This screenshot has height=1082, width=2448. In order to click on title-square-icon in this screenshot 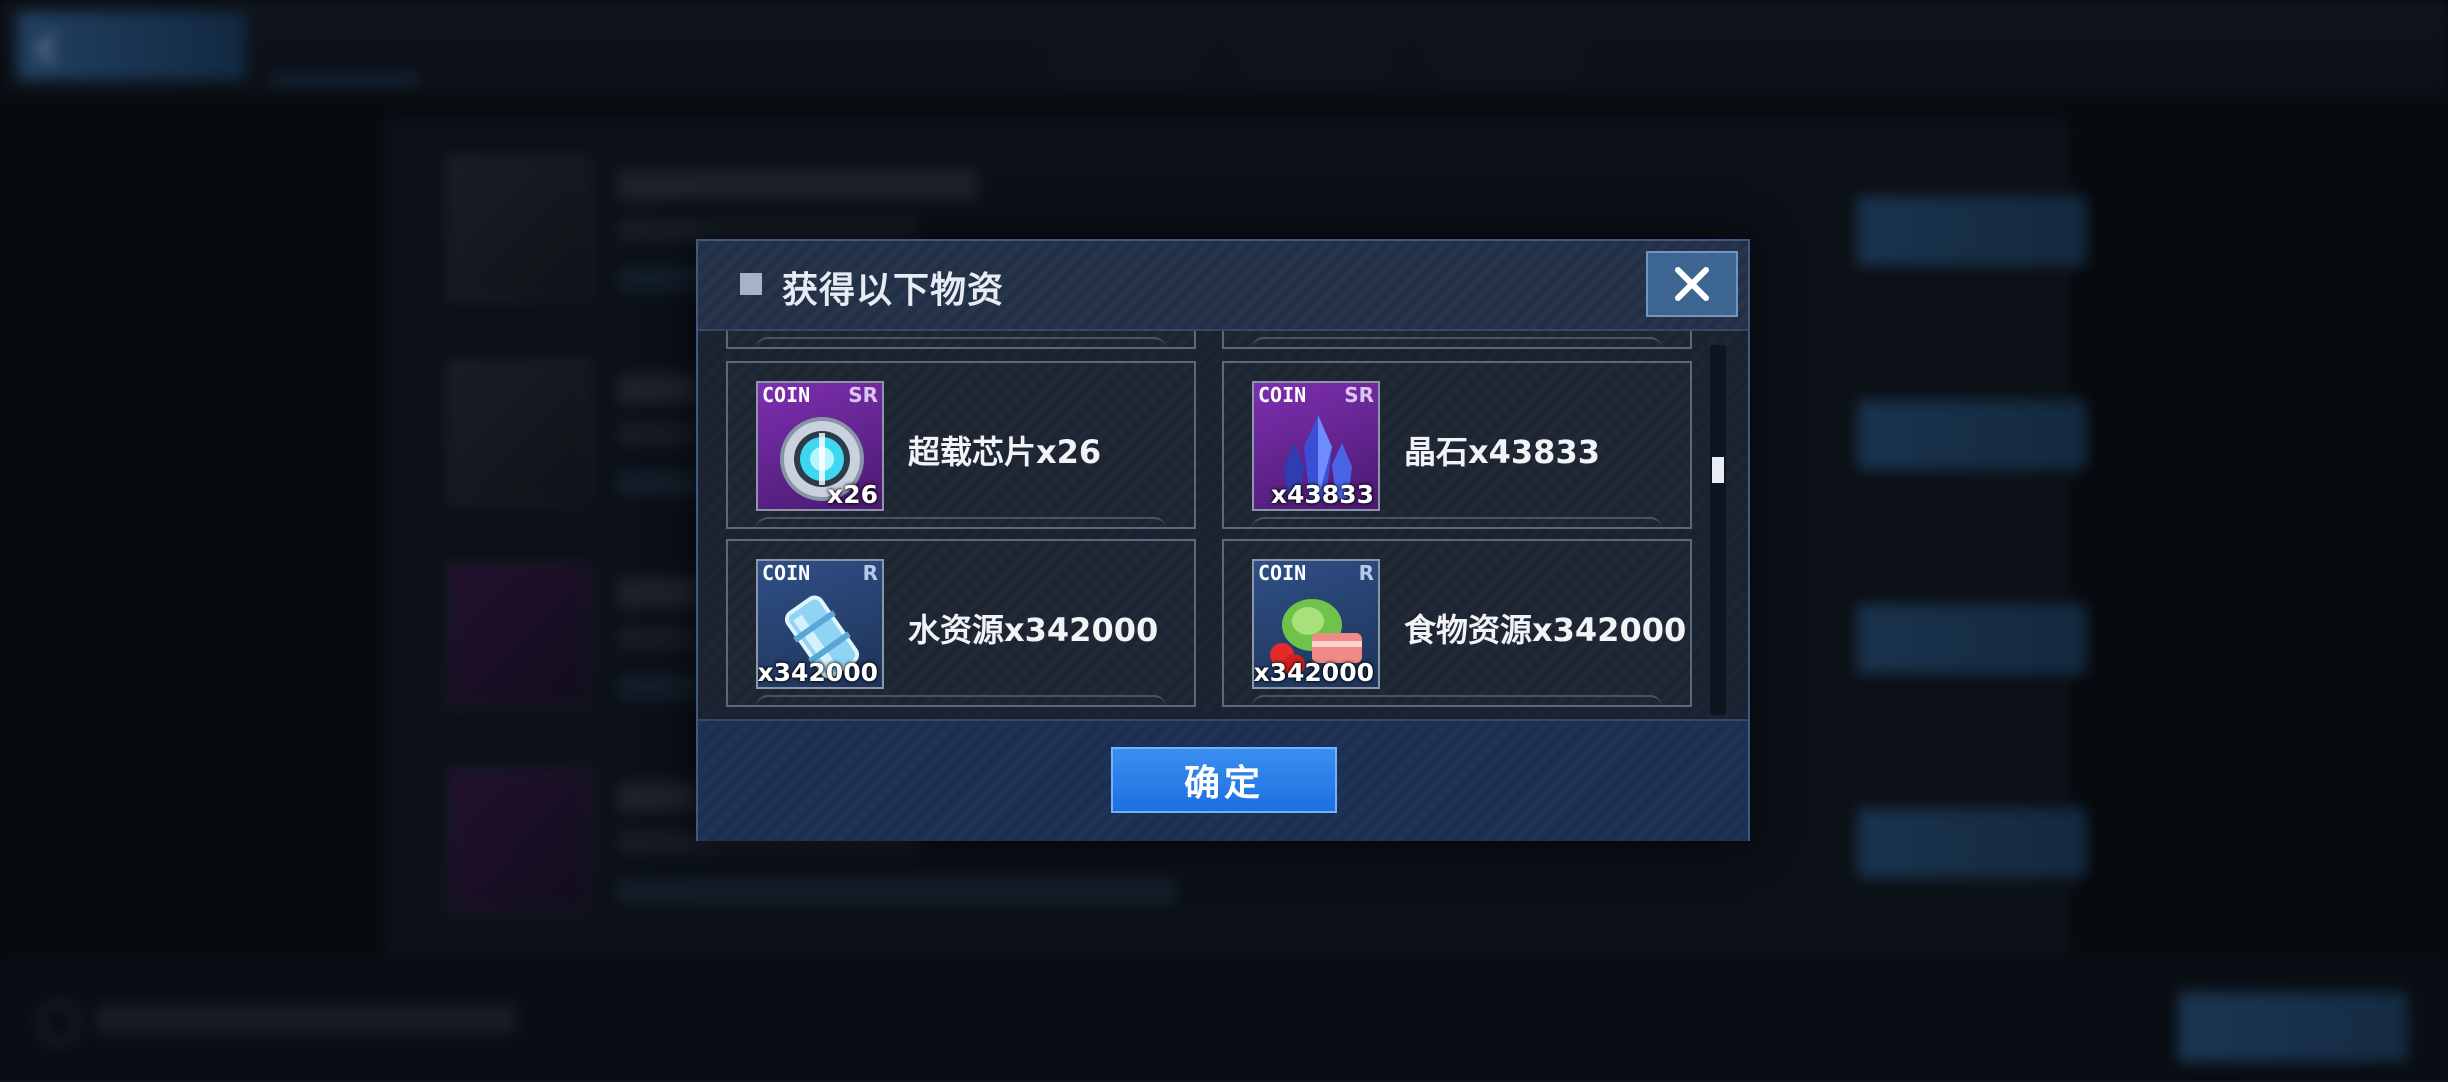, I will do `click(751, 284)`.